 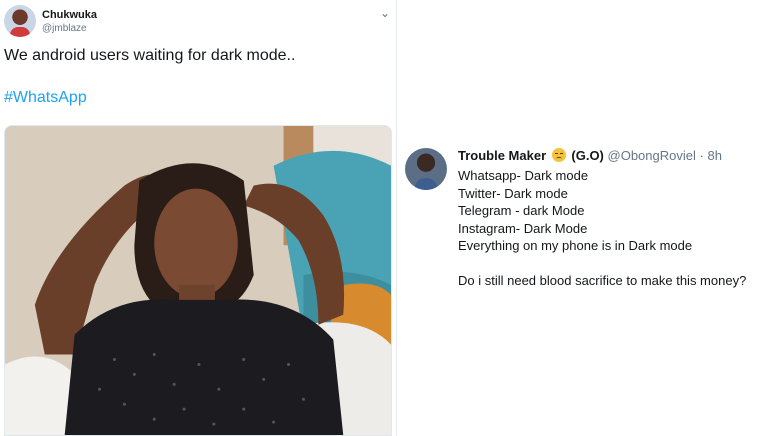 I want to click on tweet-line: Everything on my phone is in Dark mode, so click(x=575, y=245).